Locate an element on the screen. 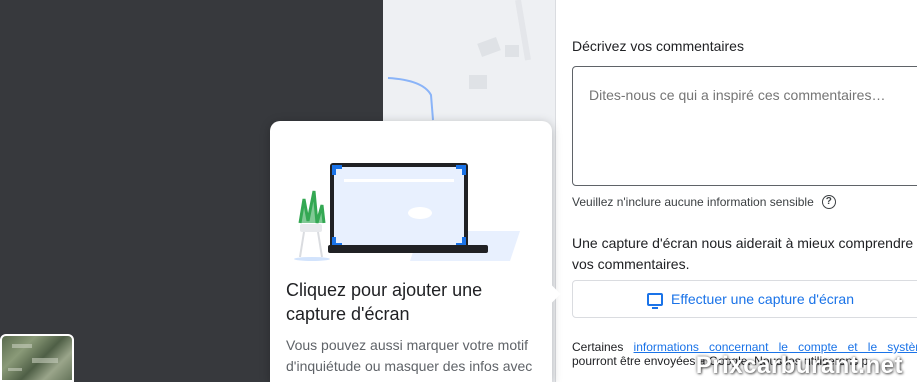  satellite-layer-thumbnail is located at coordinates (37, 358).